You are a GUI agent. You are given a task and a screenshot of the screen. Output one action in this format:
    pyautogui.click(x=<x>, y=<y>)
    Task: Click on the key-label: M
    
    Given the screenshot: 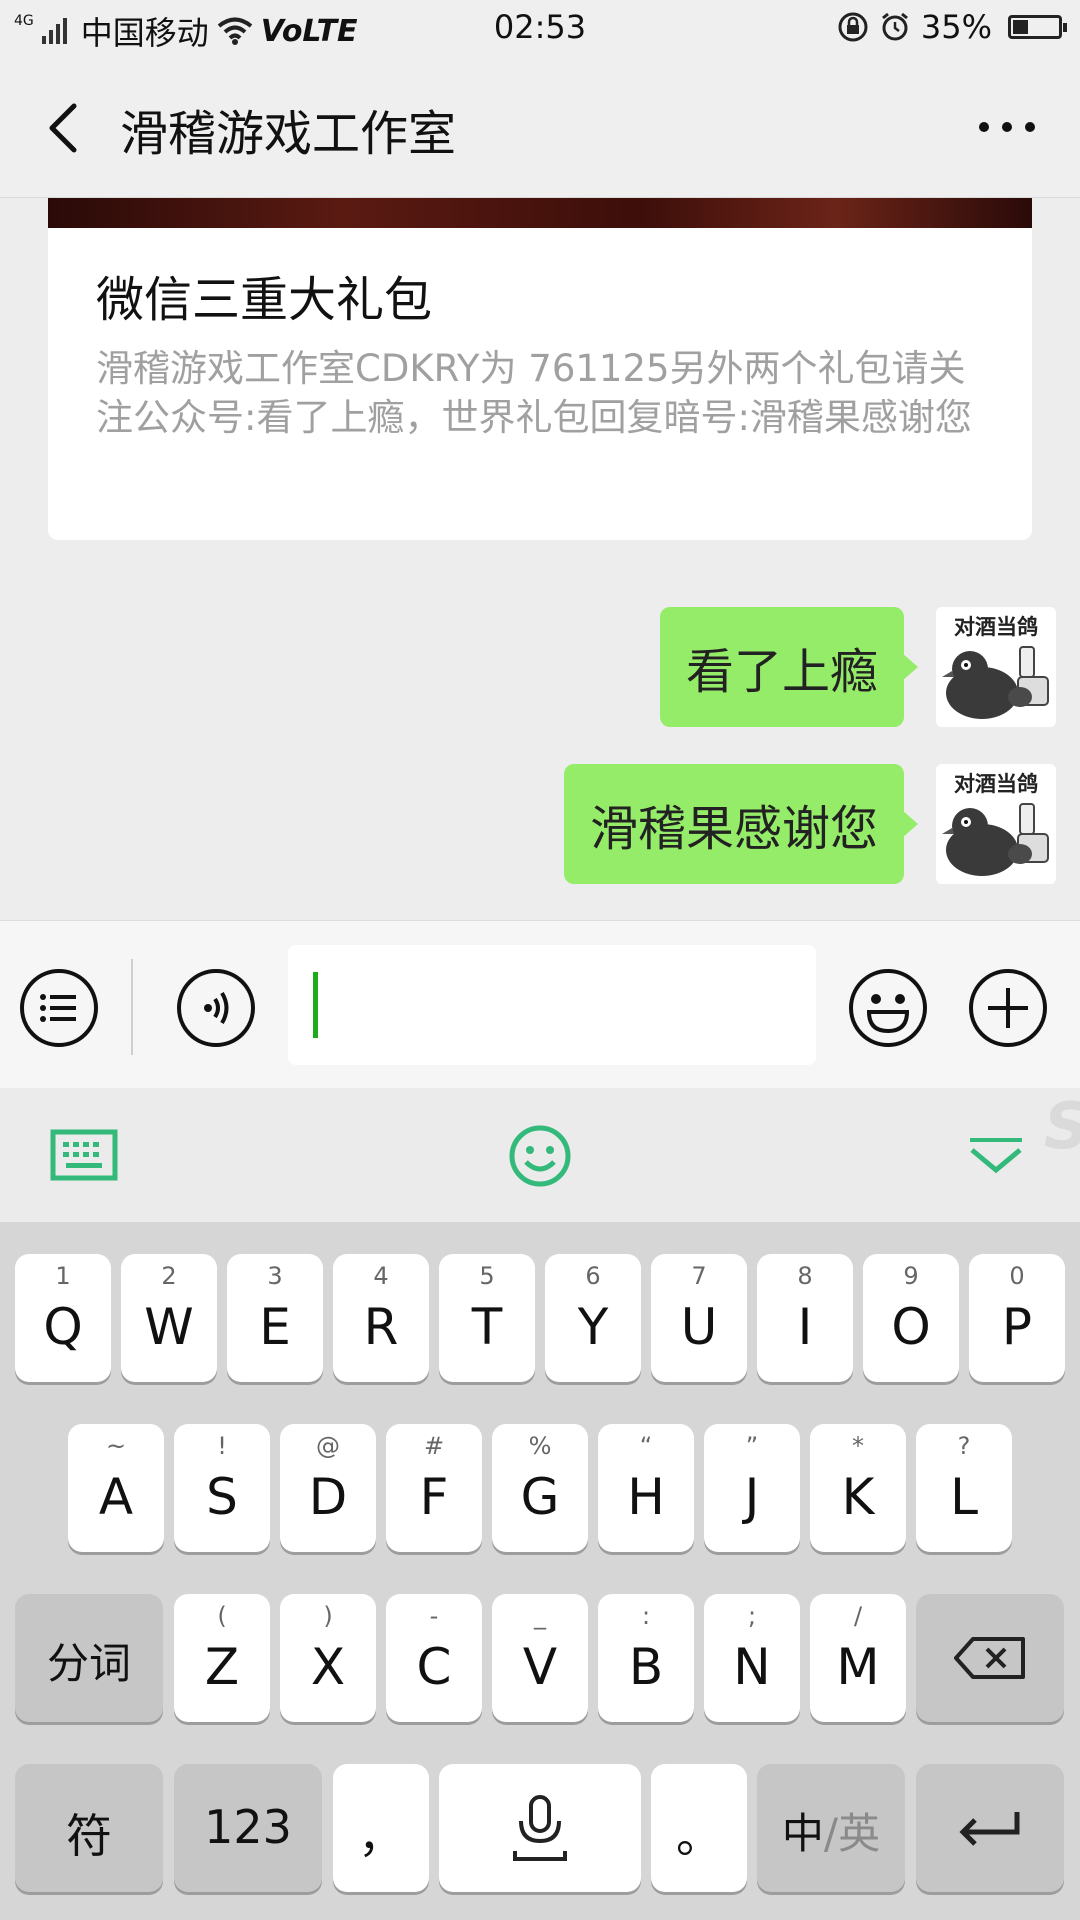 What is the action you would take?
    pyautogui.click(x=858, y=1667)
    